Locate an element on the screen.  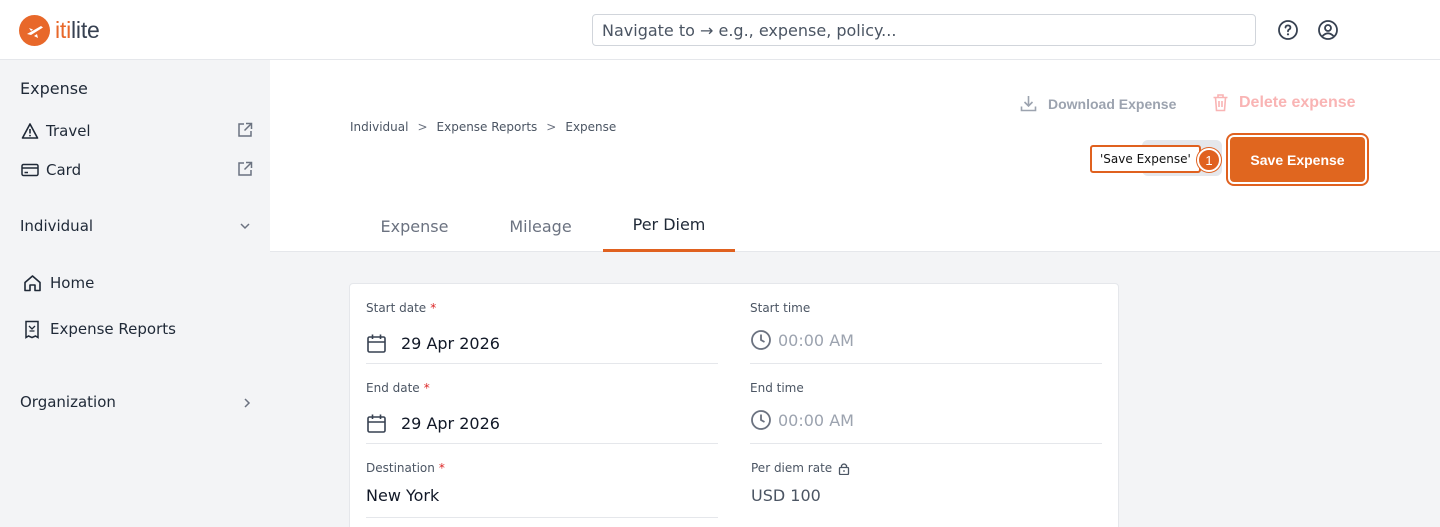
download-icon is located at coordinates (1028, 104).